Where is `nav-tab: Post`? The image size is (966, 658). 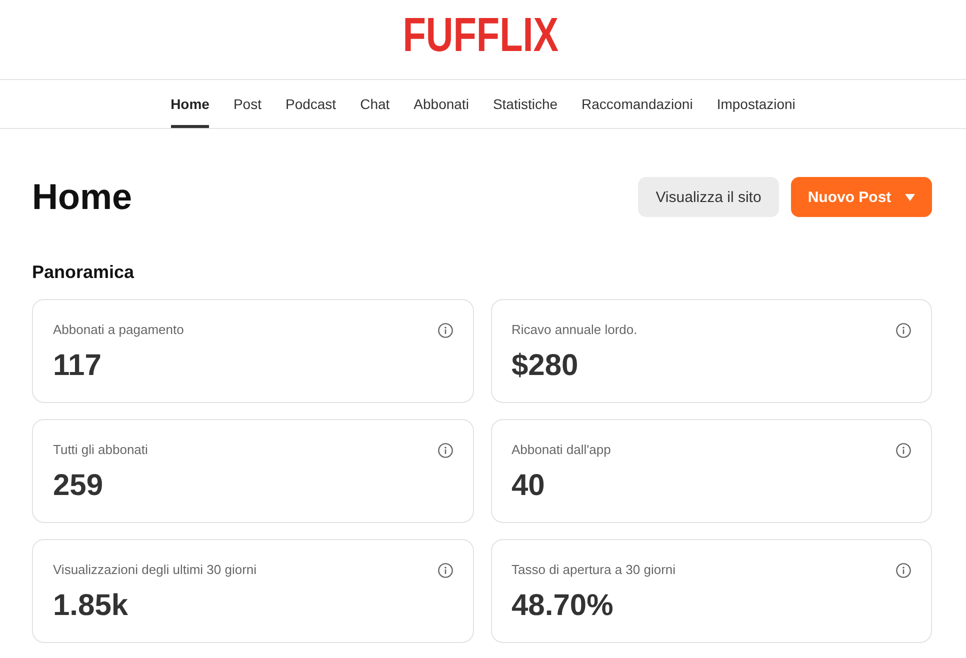 nav-tab: Post is located at coordinates (247, 104).